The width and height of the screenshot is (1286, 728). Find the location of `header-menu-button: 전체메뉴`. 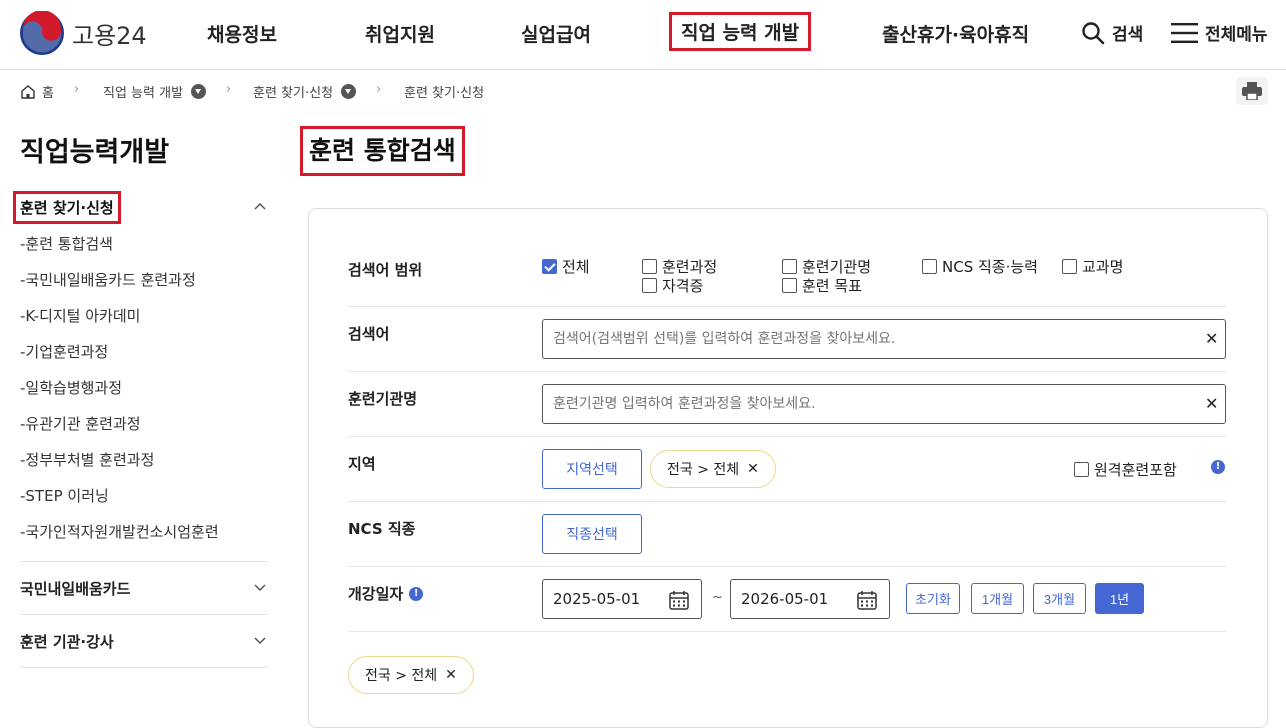

header-menu-button: 전체메뉴 is located at coordinates (1219, 32).